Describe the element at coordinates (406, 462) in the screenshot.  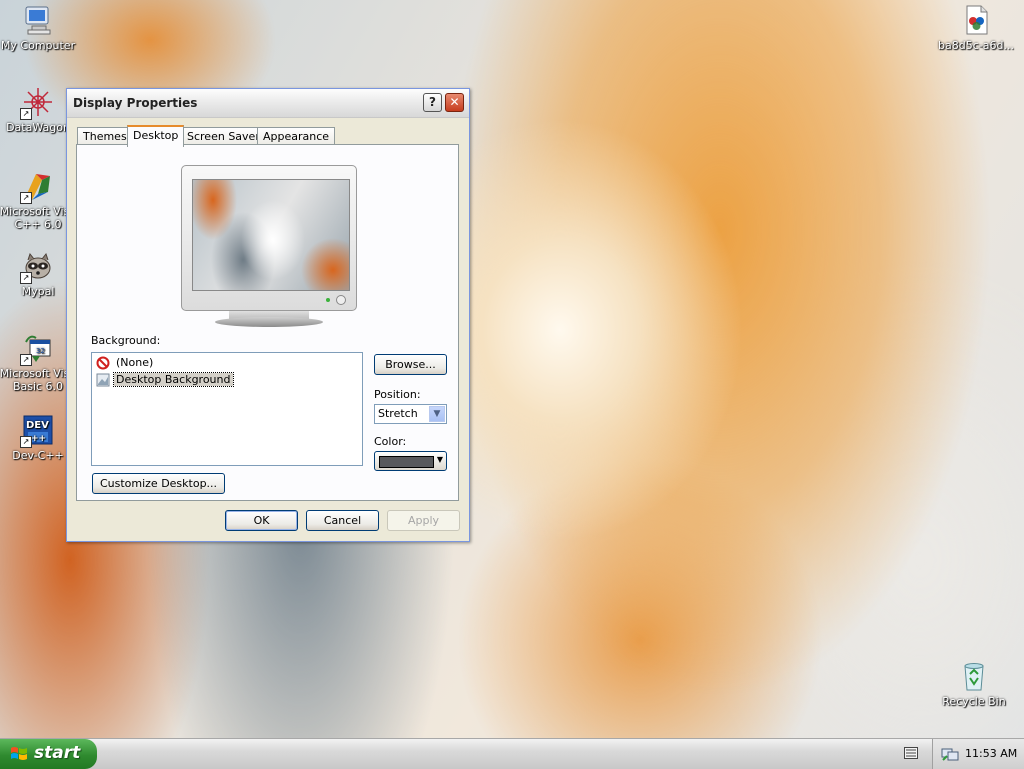
I see `color-swatch` at that location.